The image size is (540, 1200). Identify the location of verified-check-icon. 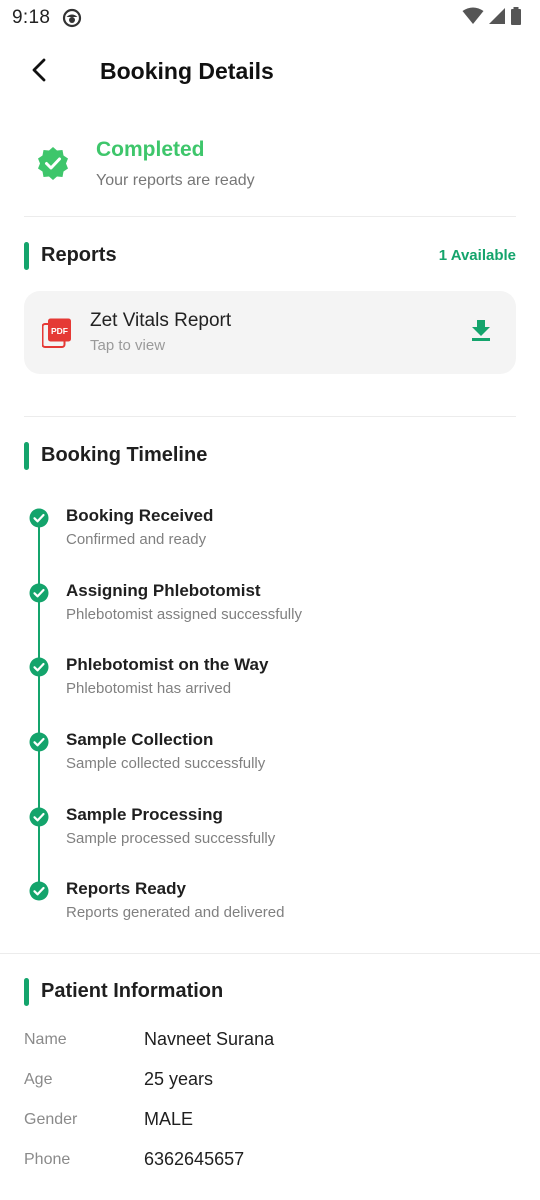
(53, 163).